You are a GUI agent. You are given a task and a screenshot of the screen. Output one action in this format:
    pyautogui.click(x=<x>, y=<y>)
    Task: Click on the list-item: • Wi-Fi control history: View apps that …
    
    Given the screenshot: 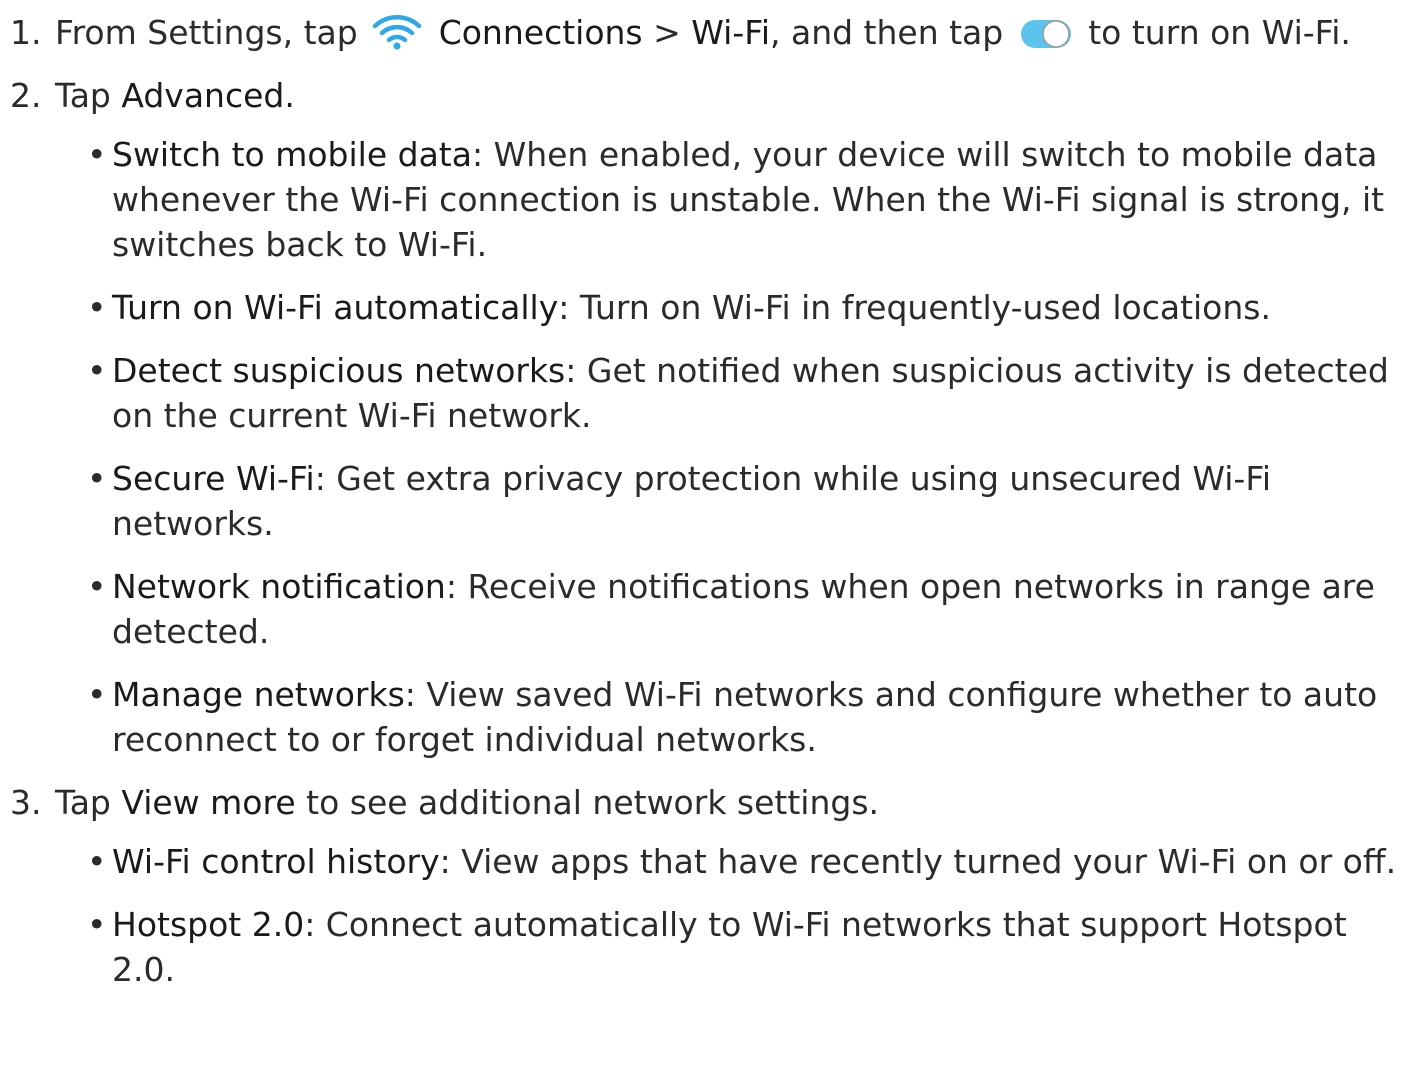 What is the action you would take?
    pyautogui.click(x=739, y=861)
    